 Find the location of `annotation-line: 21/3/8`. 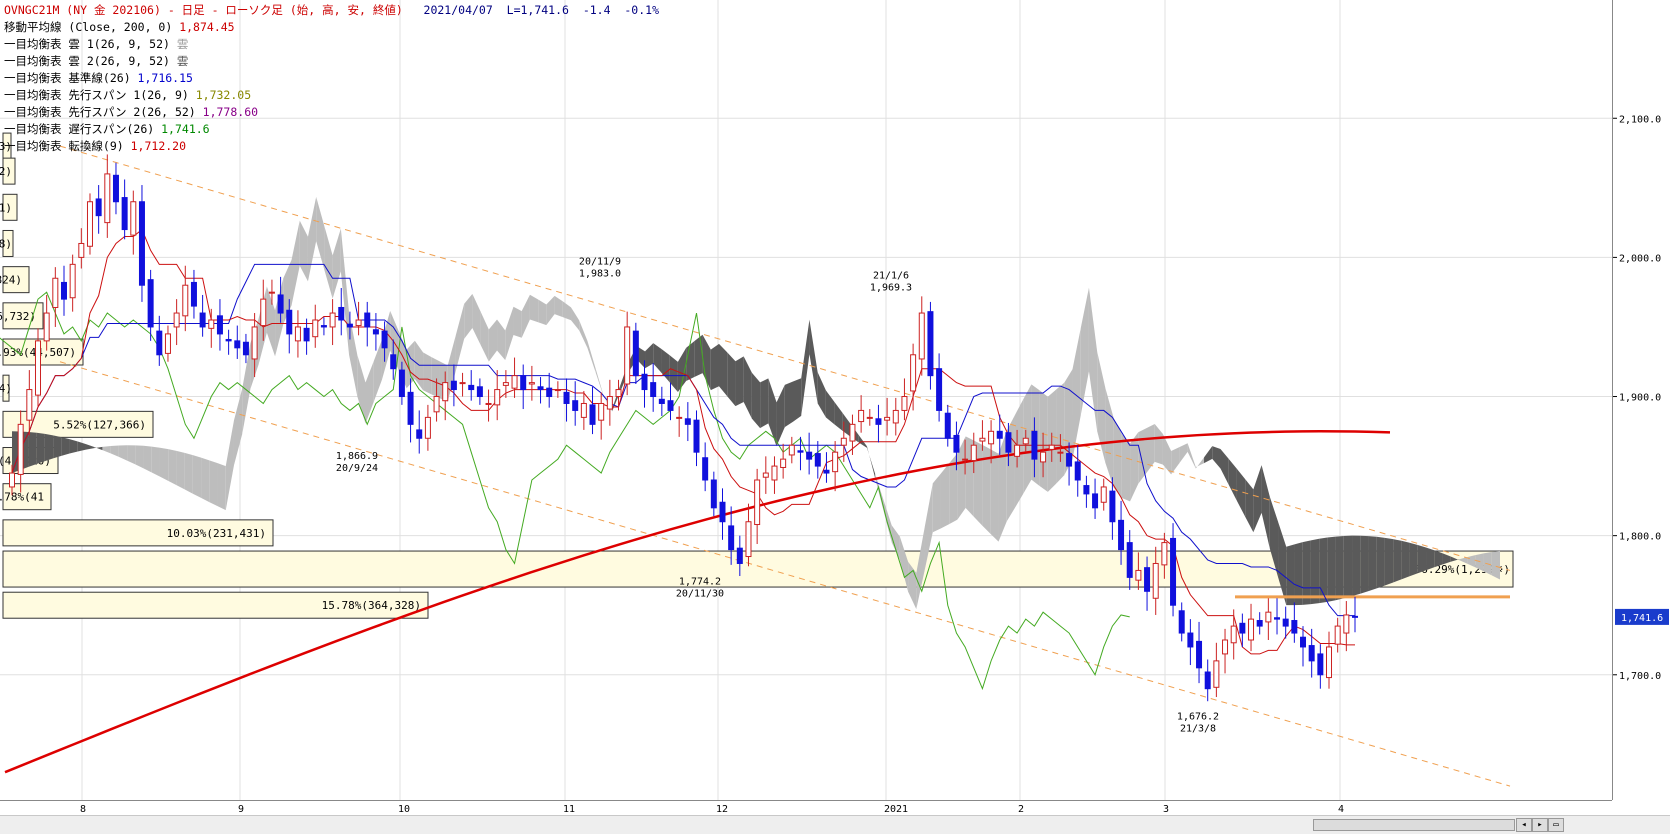

annotation-line: 21/3/8 is located at coordinates (1198, 728).